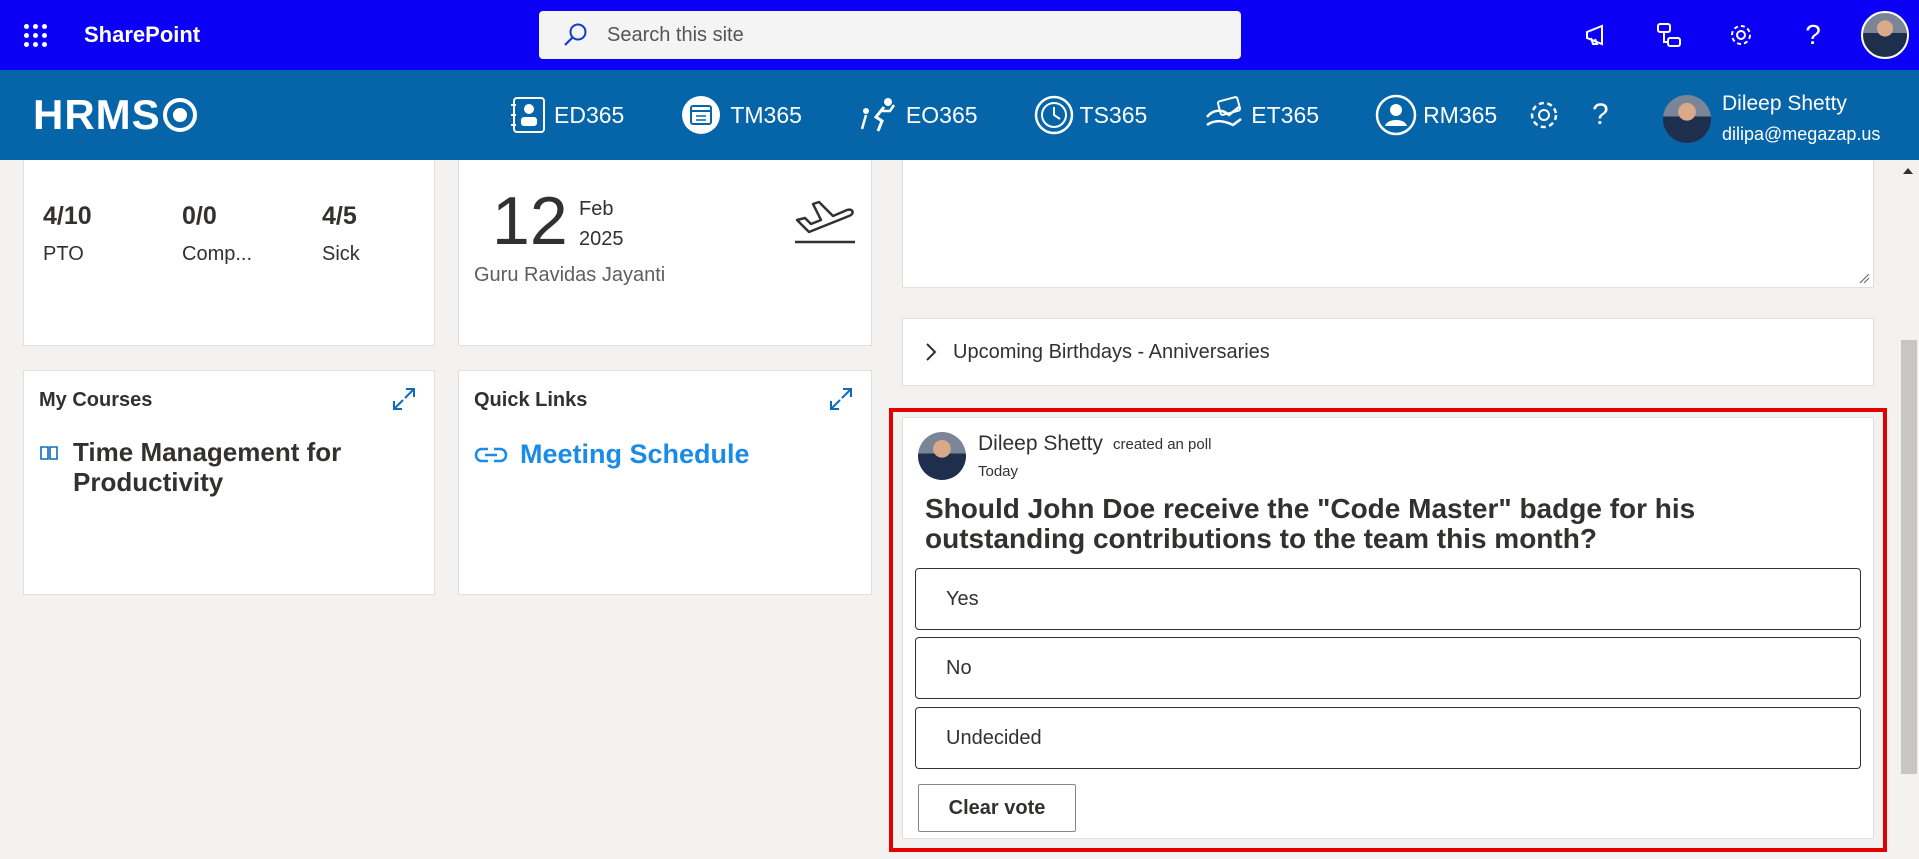 This screenshot has height=859, width=1919. I want to click on quick-link-item: Meeting Schedule, so click(612, 454).